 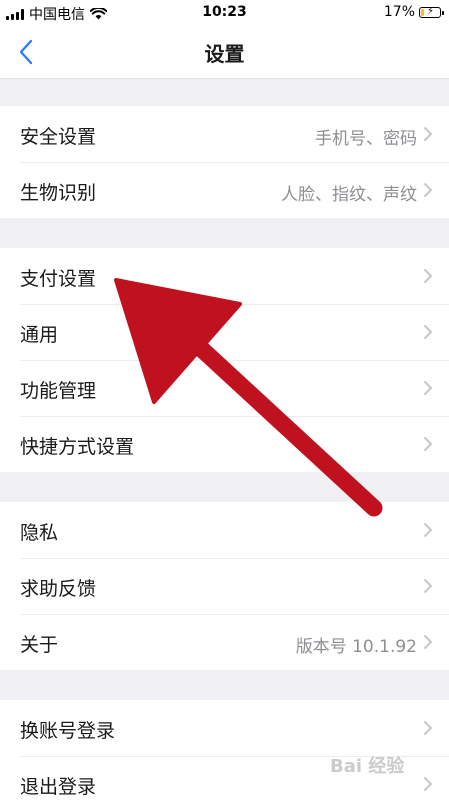 What do you see at coordinates (39, 335) in the screenshot?
I see `row-label: 通用` at bounding box center [39, 335].